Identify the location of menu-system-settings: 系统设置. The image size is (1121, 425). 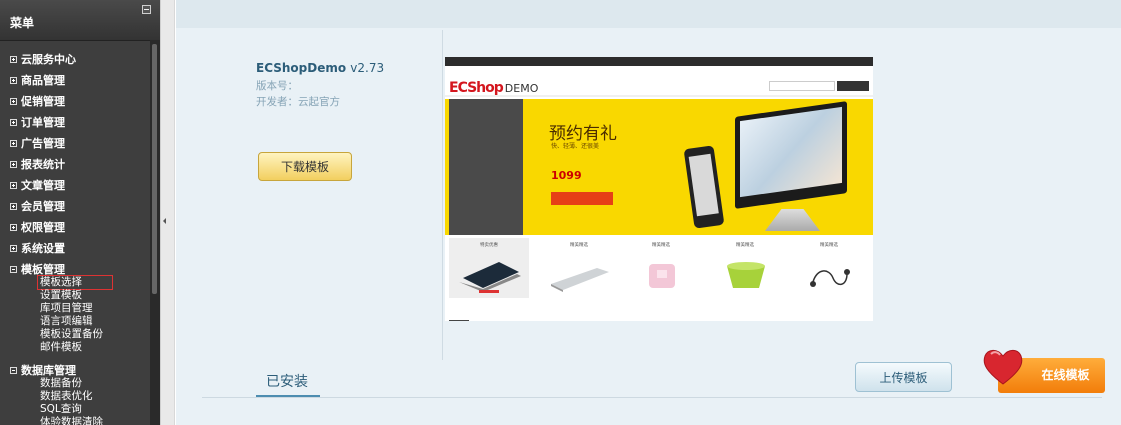
(80, 249).